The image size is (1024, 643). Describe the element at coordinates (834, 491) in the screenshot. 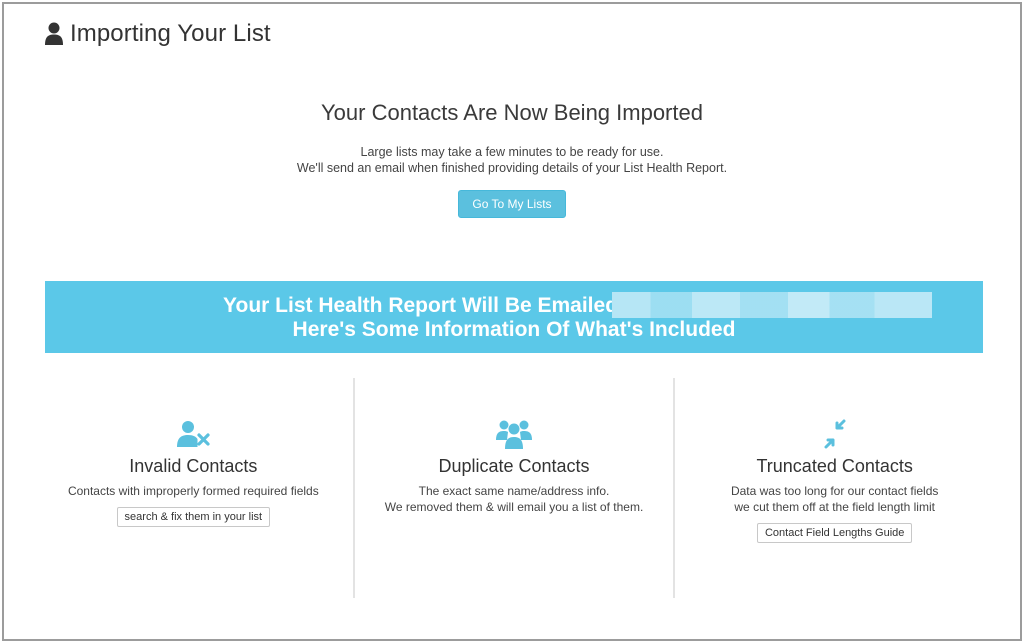

I see `truncated-contacts-desc-1: Data was too long for our contact fields` at that location.